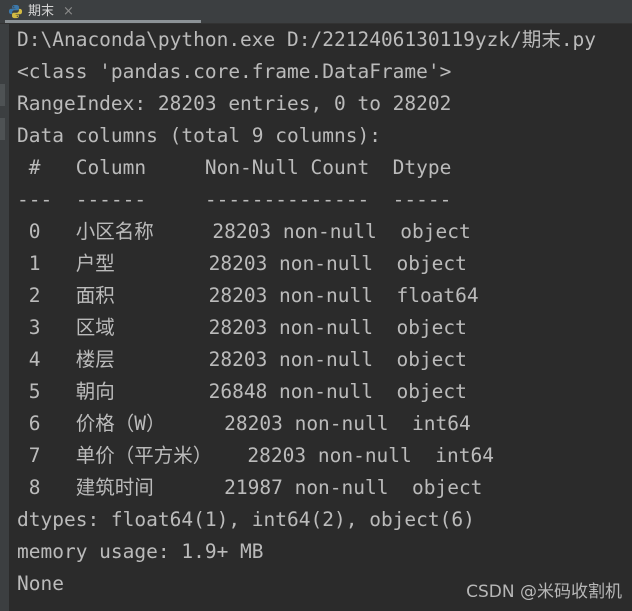  I want to click on console-line: 6 价格（W） 28203 non-null int64, so click(244, 423).